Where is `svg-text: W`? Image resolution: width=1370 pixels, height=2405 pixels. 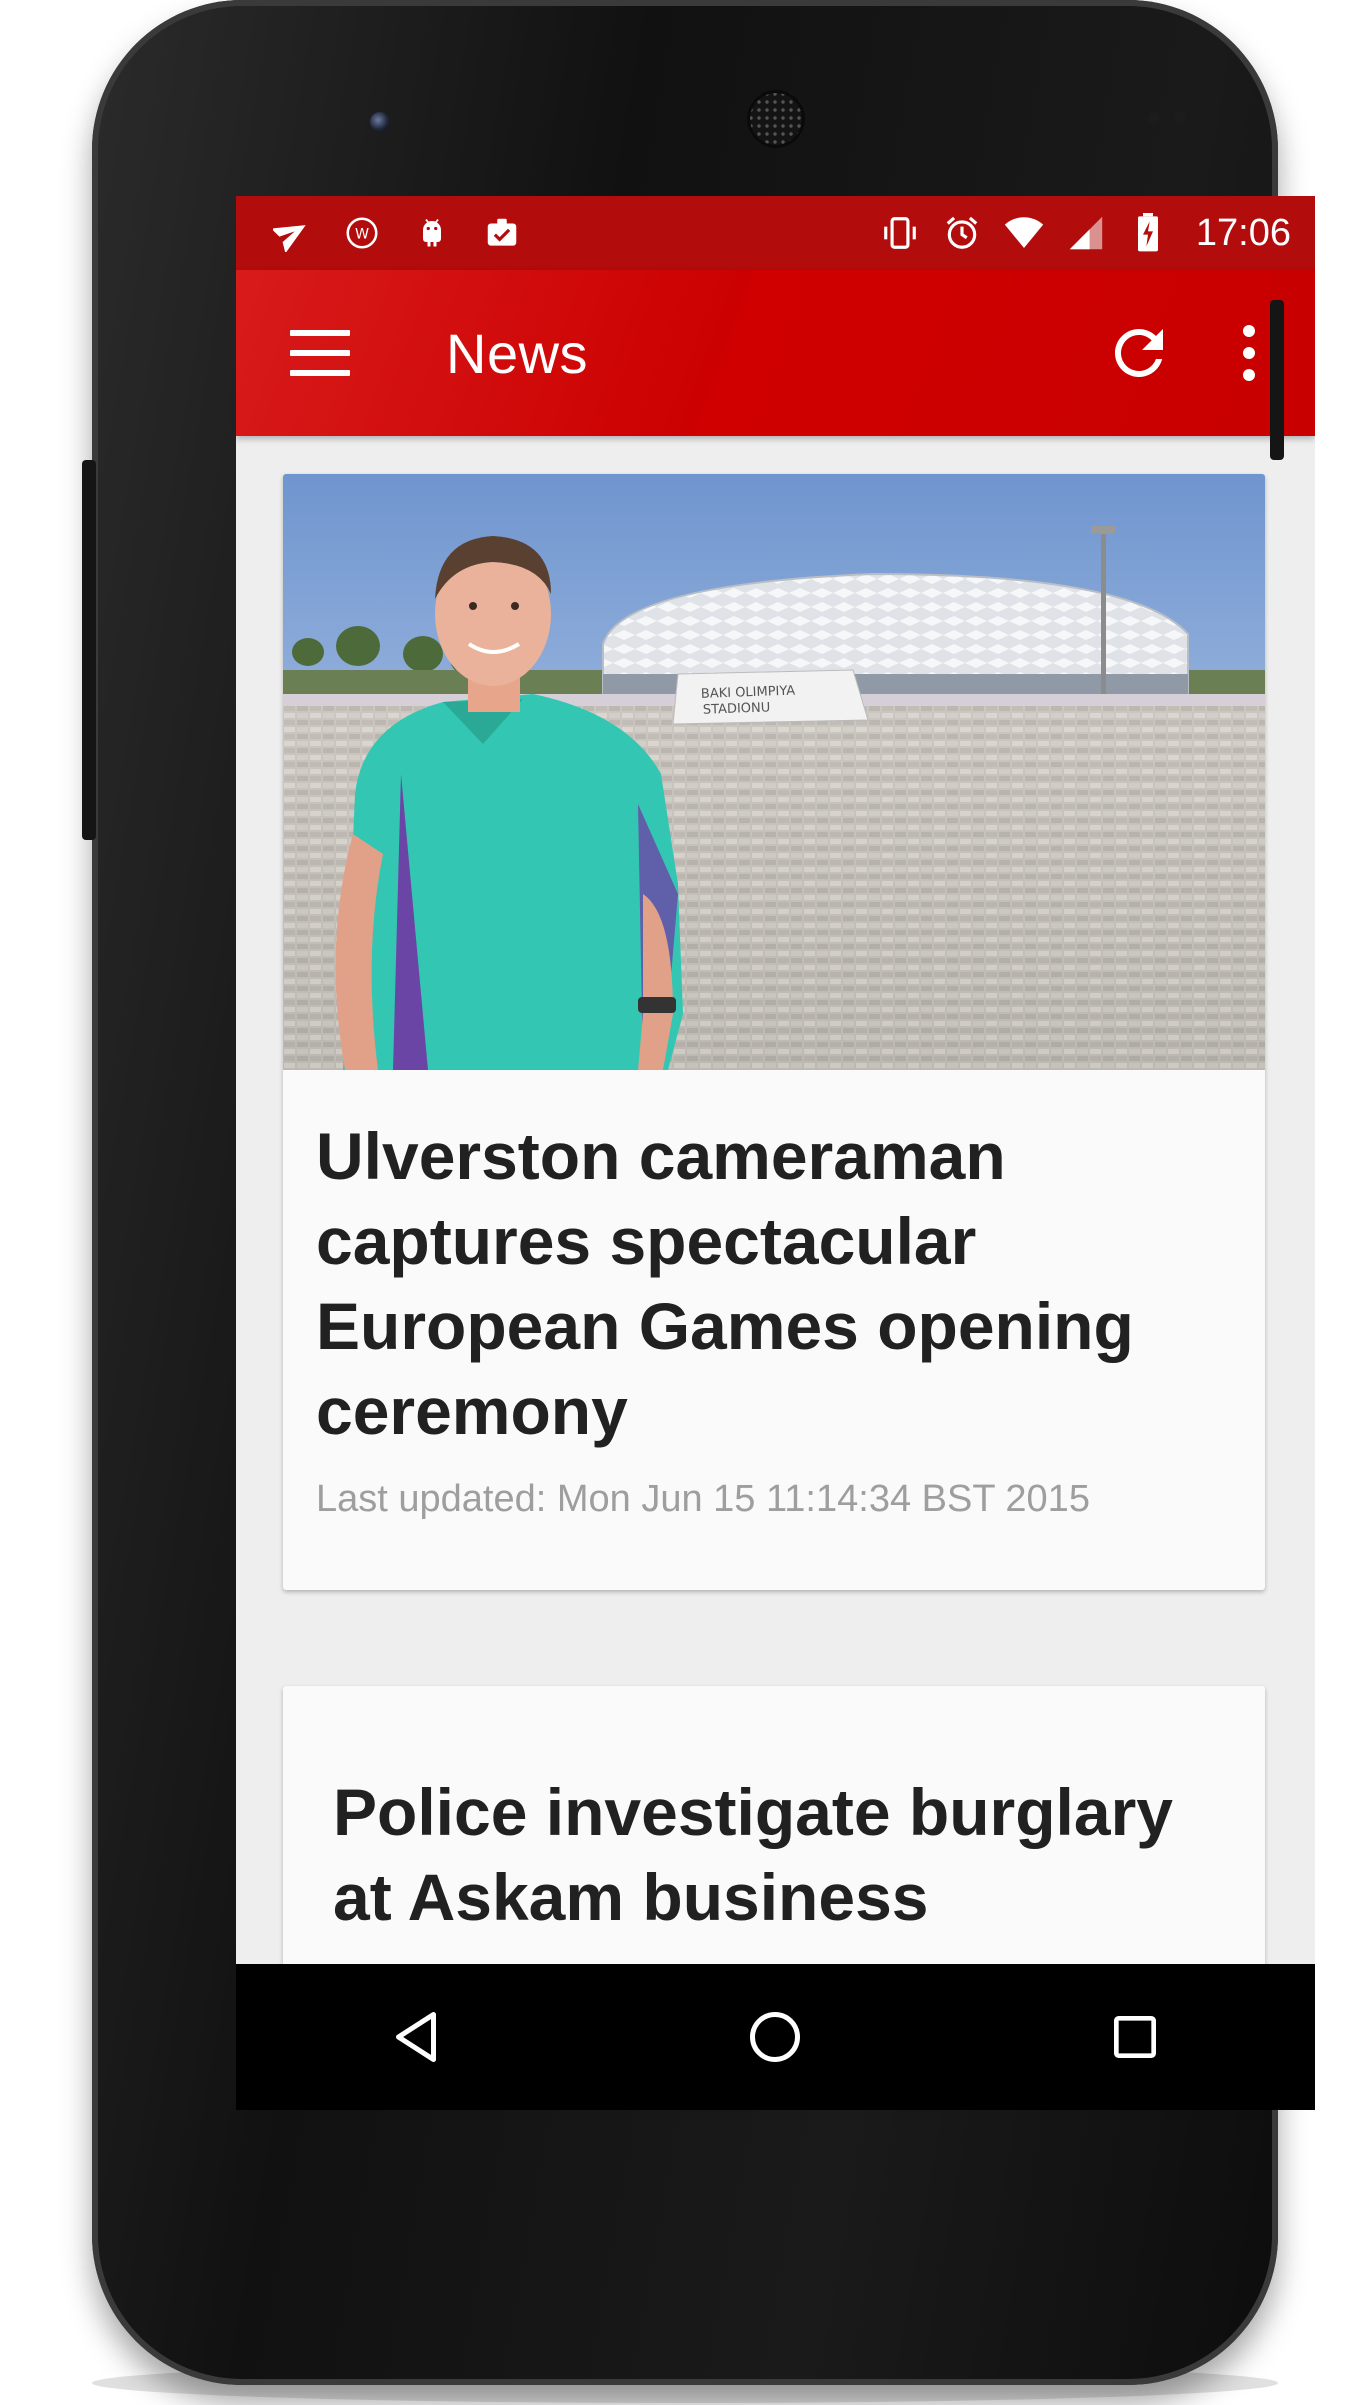 svg-text: W is located at coordinates (362, 235).